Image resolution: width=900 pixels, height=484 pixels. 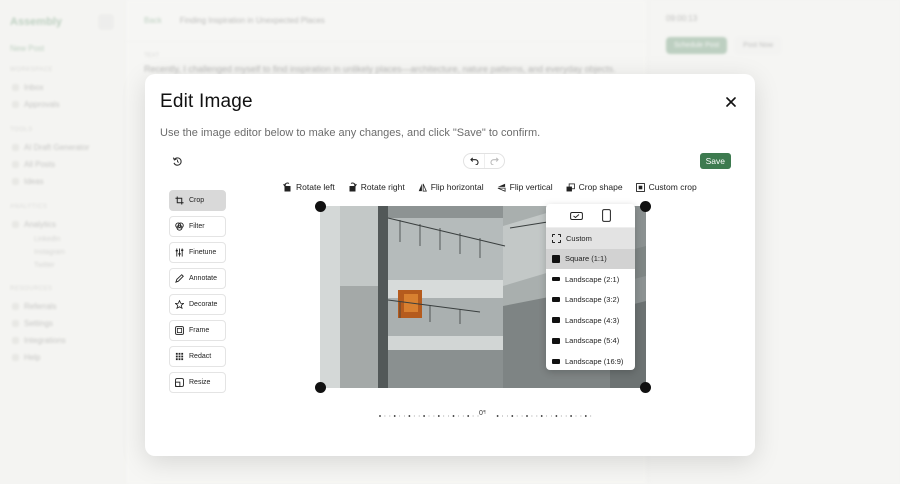 I want to click on rotate-left-icon, so click(x=287, y=187).